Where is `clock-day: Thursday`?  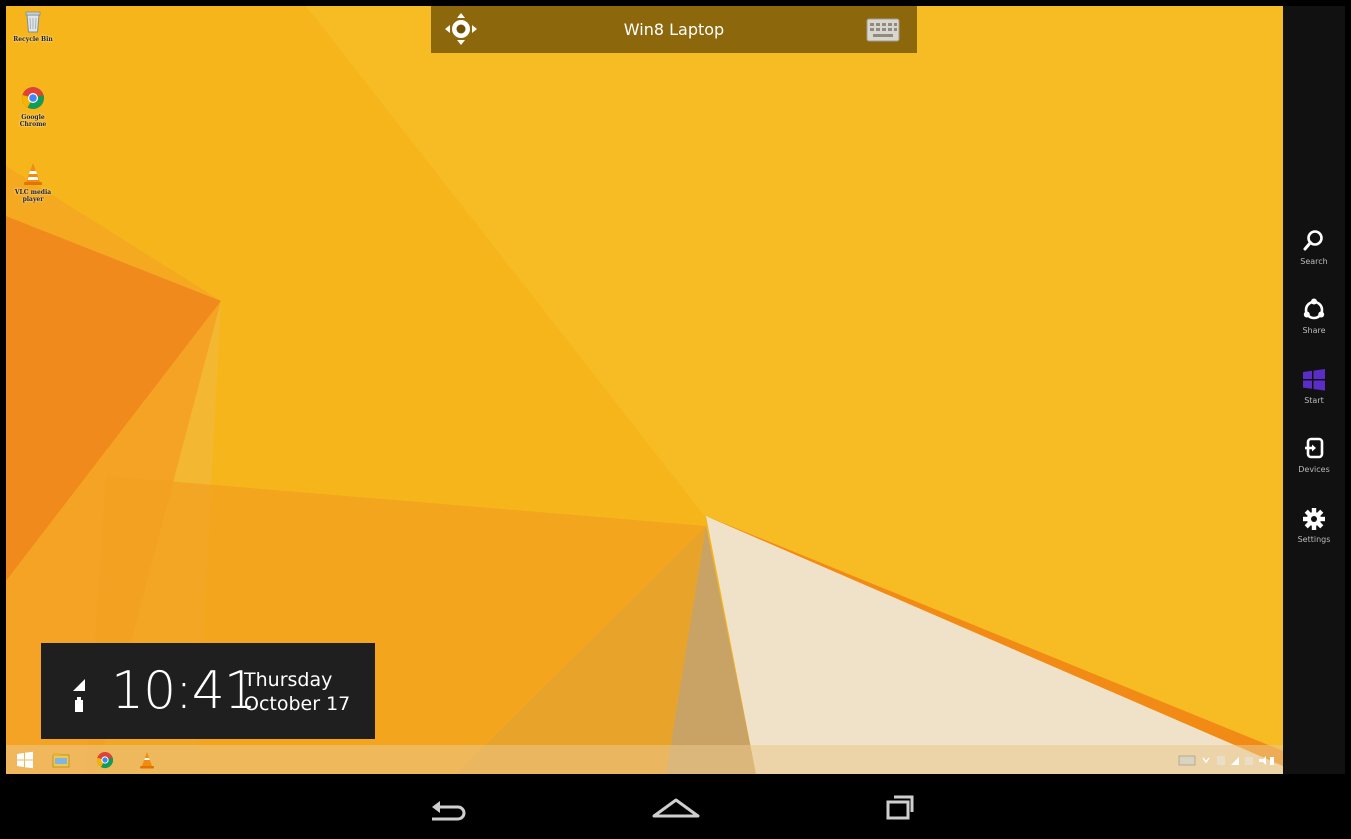 clock-day: Thursday is located at coordinates (288, 680).